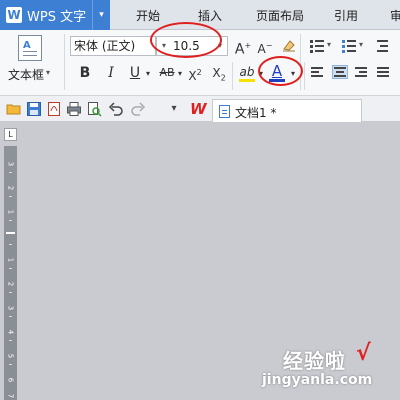 This screenshot has height=400, width=400. What do you see at coordinates (224, 111) in the screenshot?
I see `document-icon` at bounding box center [224, 111].